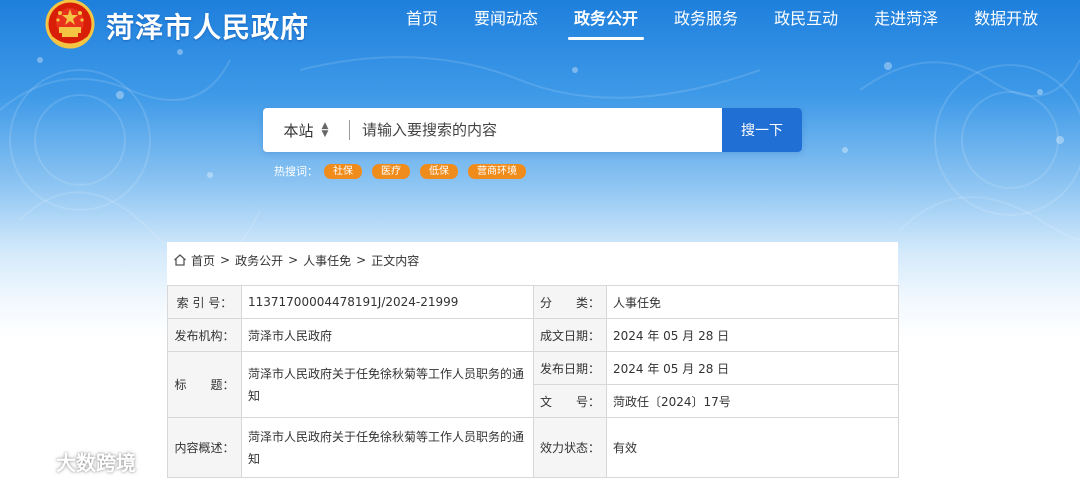 The image size is (1080, 483). I want to click on search-button: 搜一下, so click(762, 130).